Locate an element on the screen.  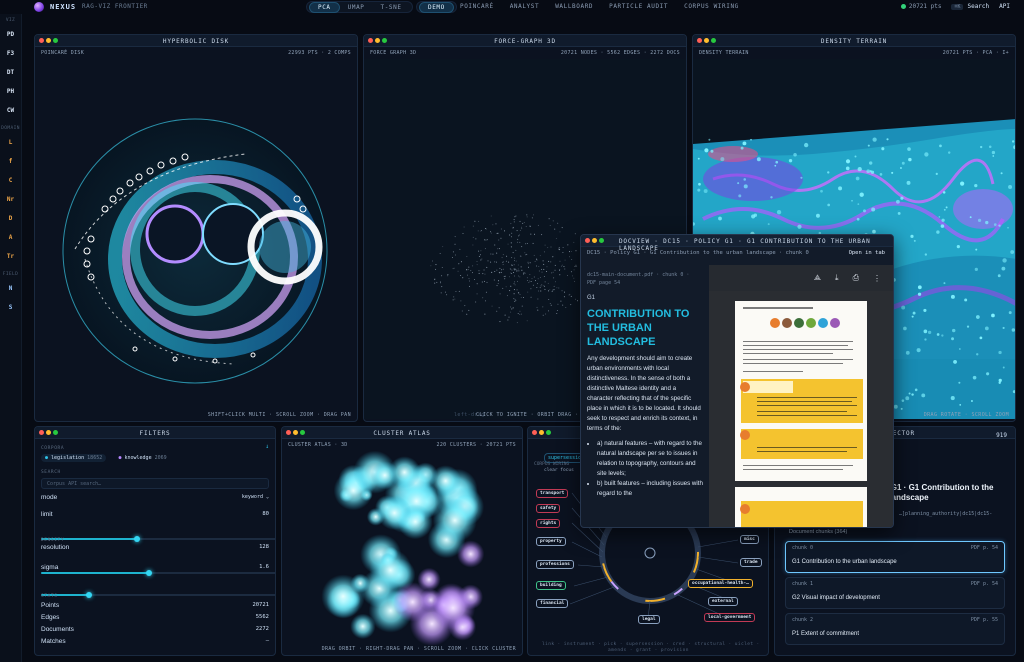
minimize-dot is located at coordinates (594, 240).